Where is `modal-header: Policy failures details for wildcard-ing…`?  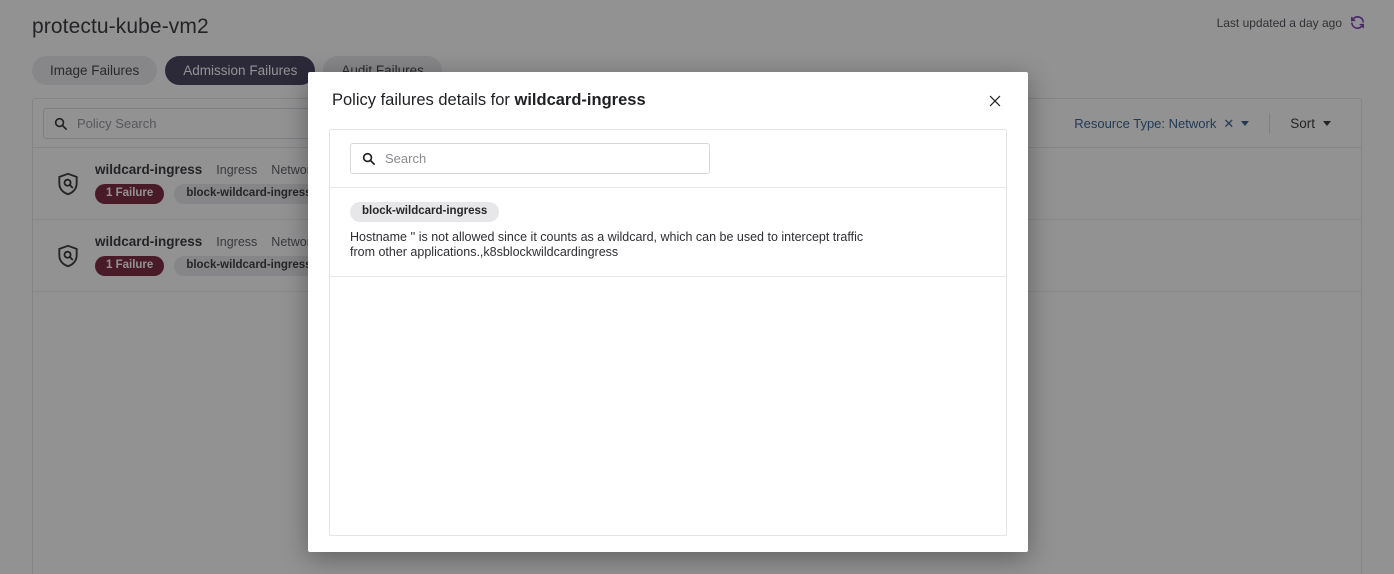
modal-header: Policy failures details for wildcard-ing… is located at coordinates (668, 100).